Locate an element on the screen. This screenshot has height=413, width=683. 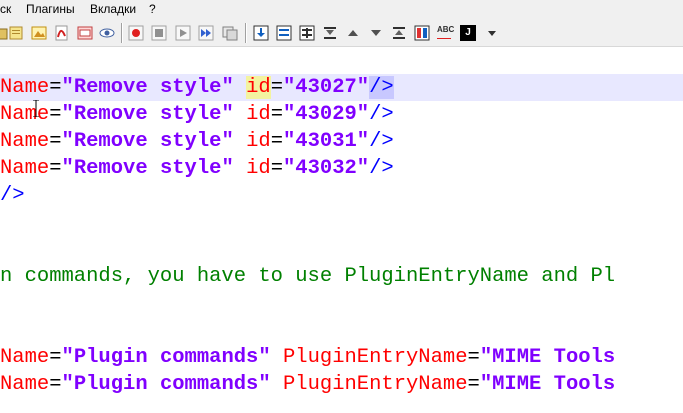
attribute-value: "43027" is located at coordinates (326, 87).